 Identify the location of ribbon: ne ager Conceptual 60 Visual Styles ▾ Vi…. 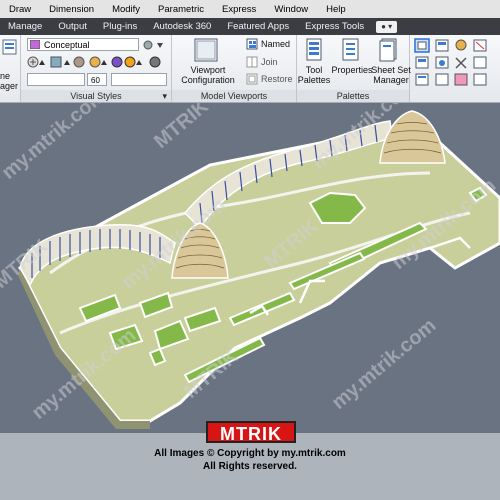
(250, 69).